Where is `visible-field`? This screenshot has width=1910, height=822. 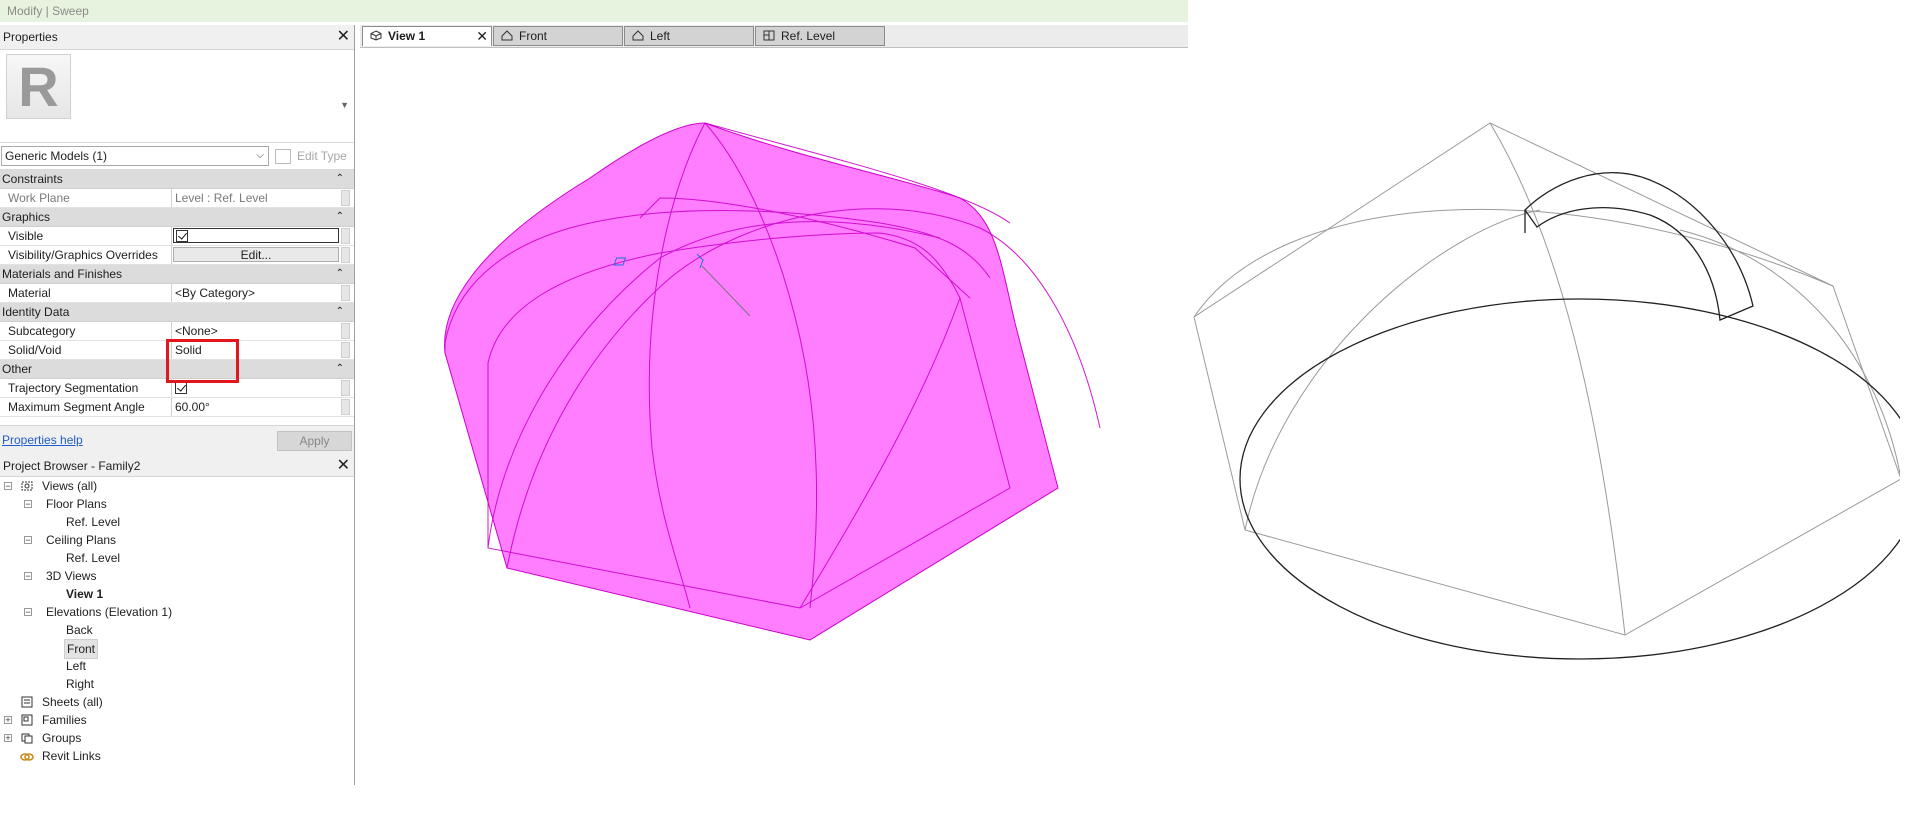 visible-field is located at coordinates (256, 235).